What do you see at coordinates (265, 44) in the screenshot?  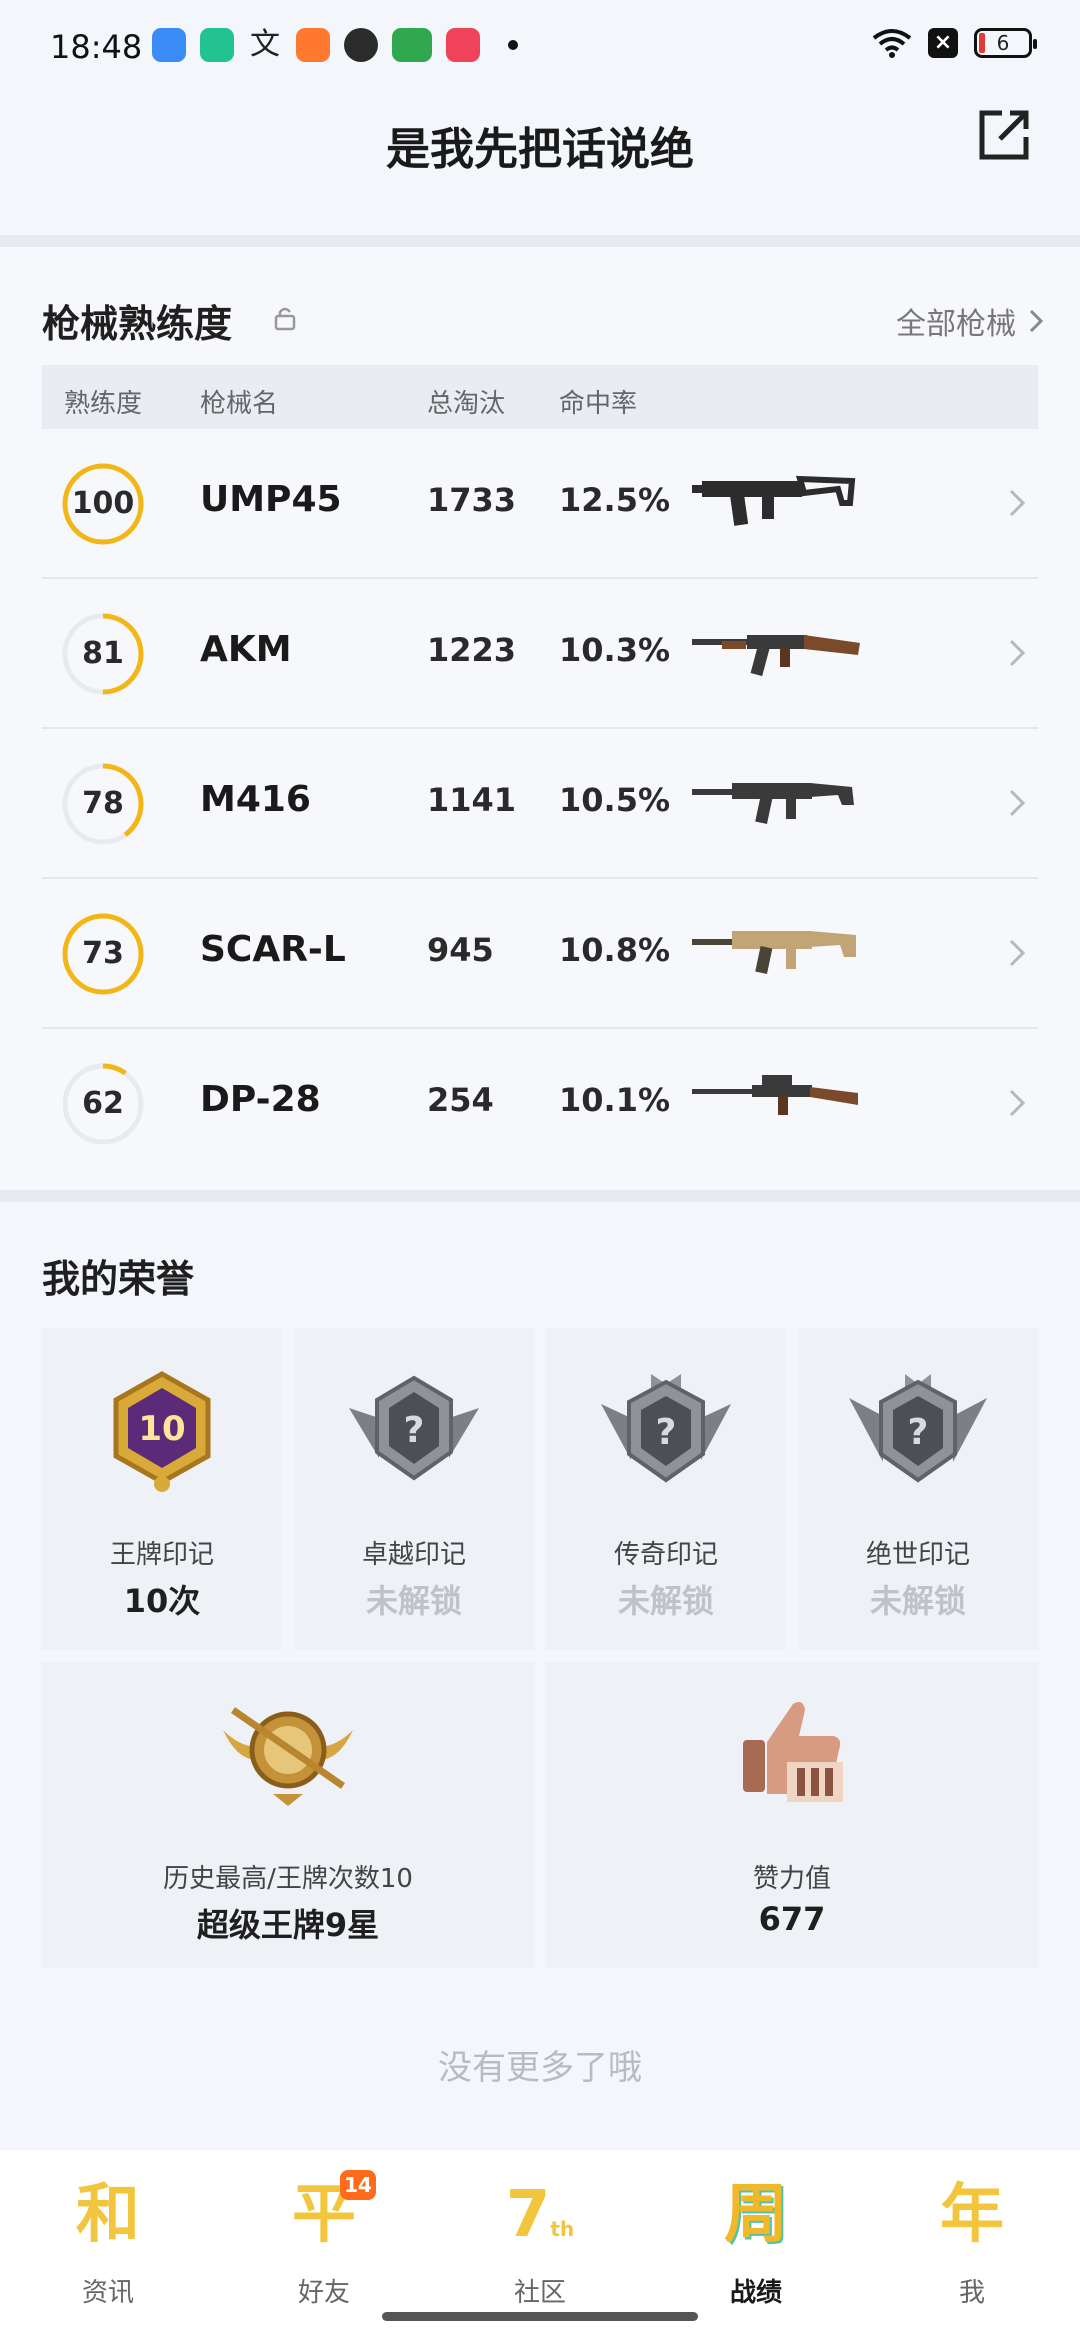 I see `alipay-icon: 文` at bounding box center [265, 44].